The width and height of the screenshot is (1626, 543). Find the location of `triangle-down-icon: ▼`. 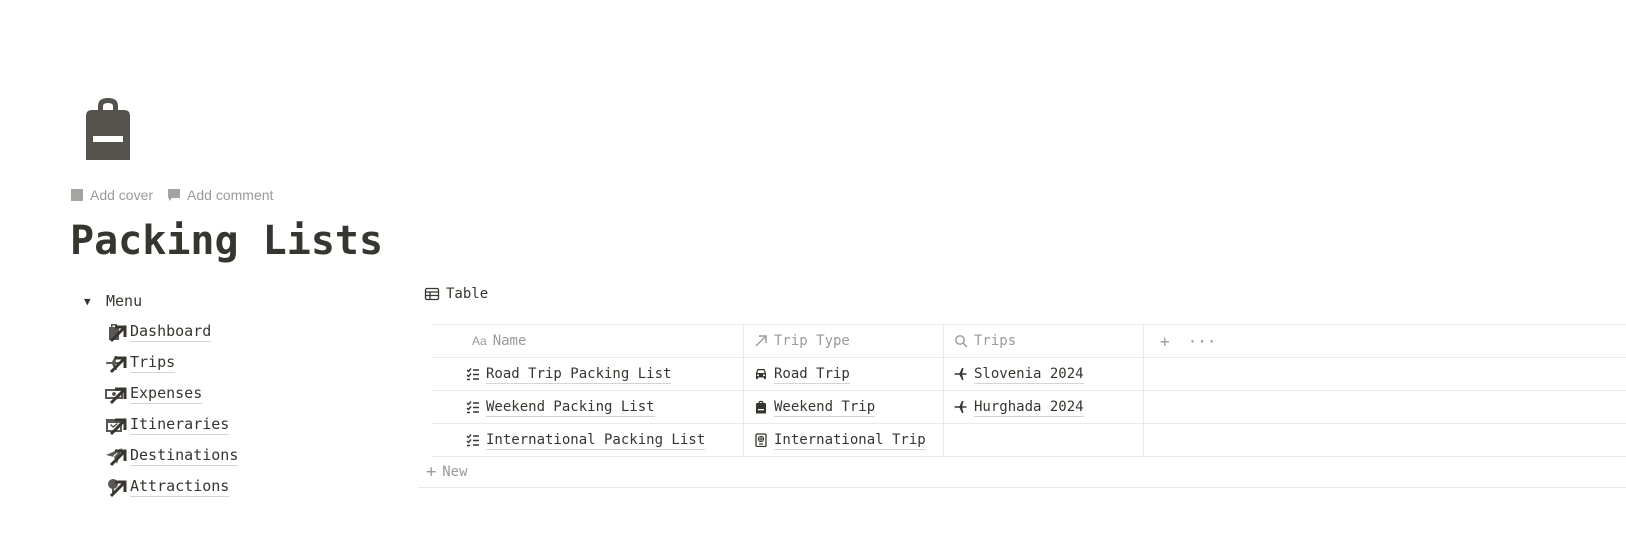

triangle-down-icon: ▼ is located at coordinates (87, 301).